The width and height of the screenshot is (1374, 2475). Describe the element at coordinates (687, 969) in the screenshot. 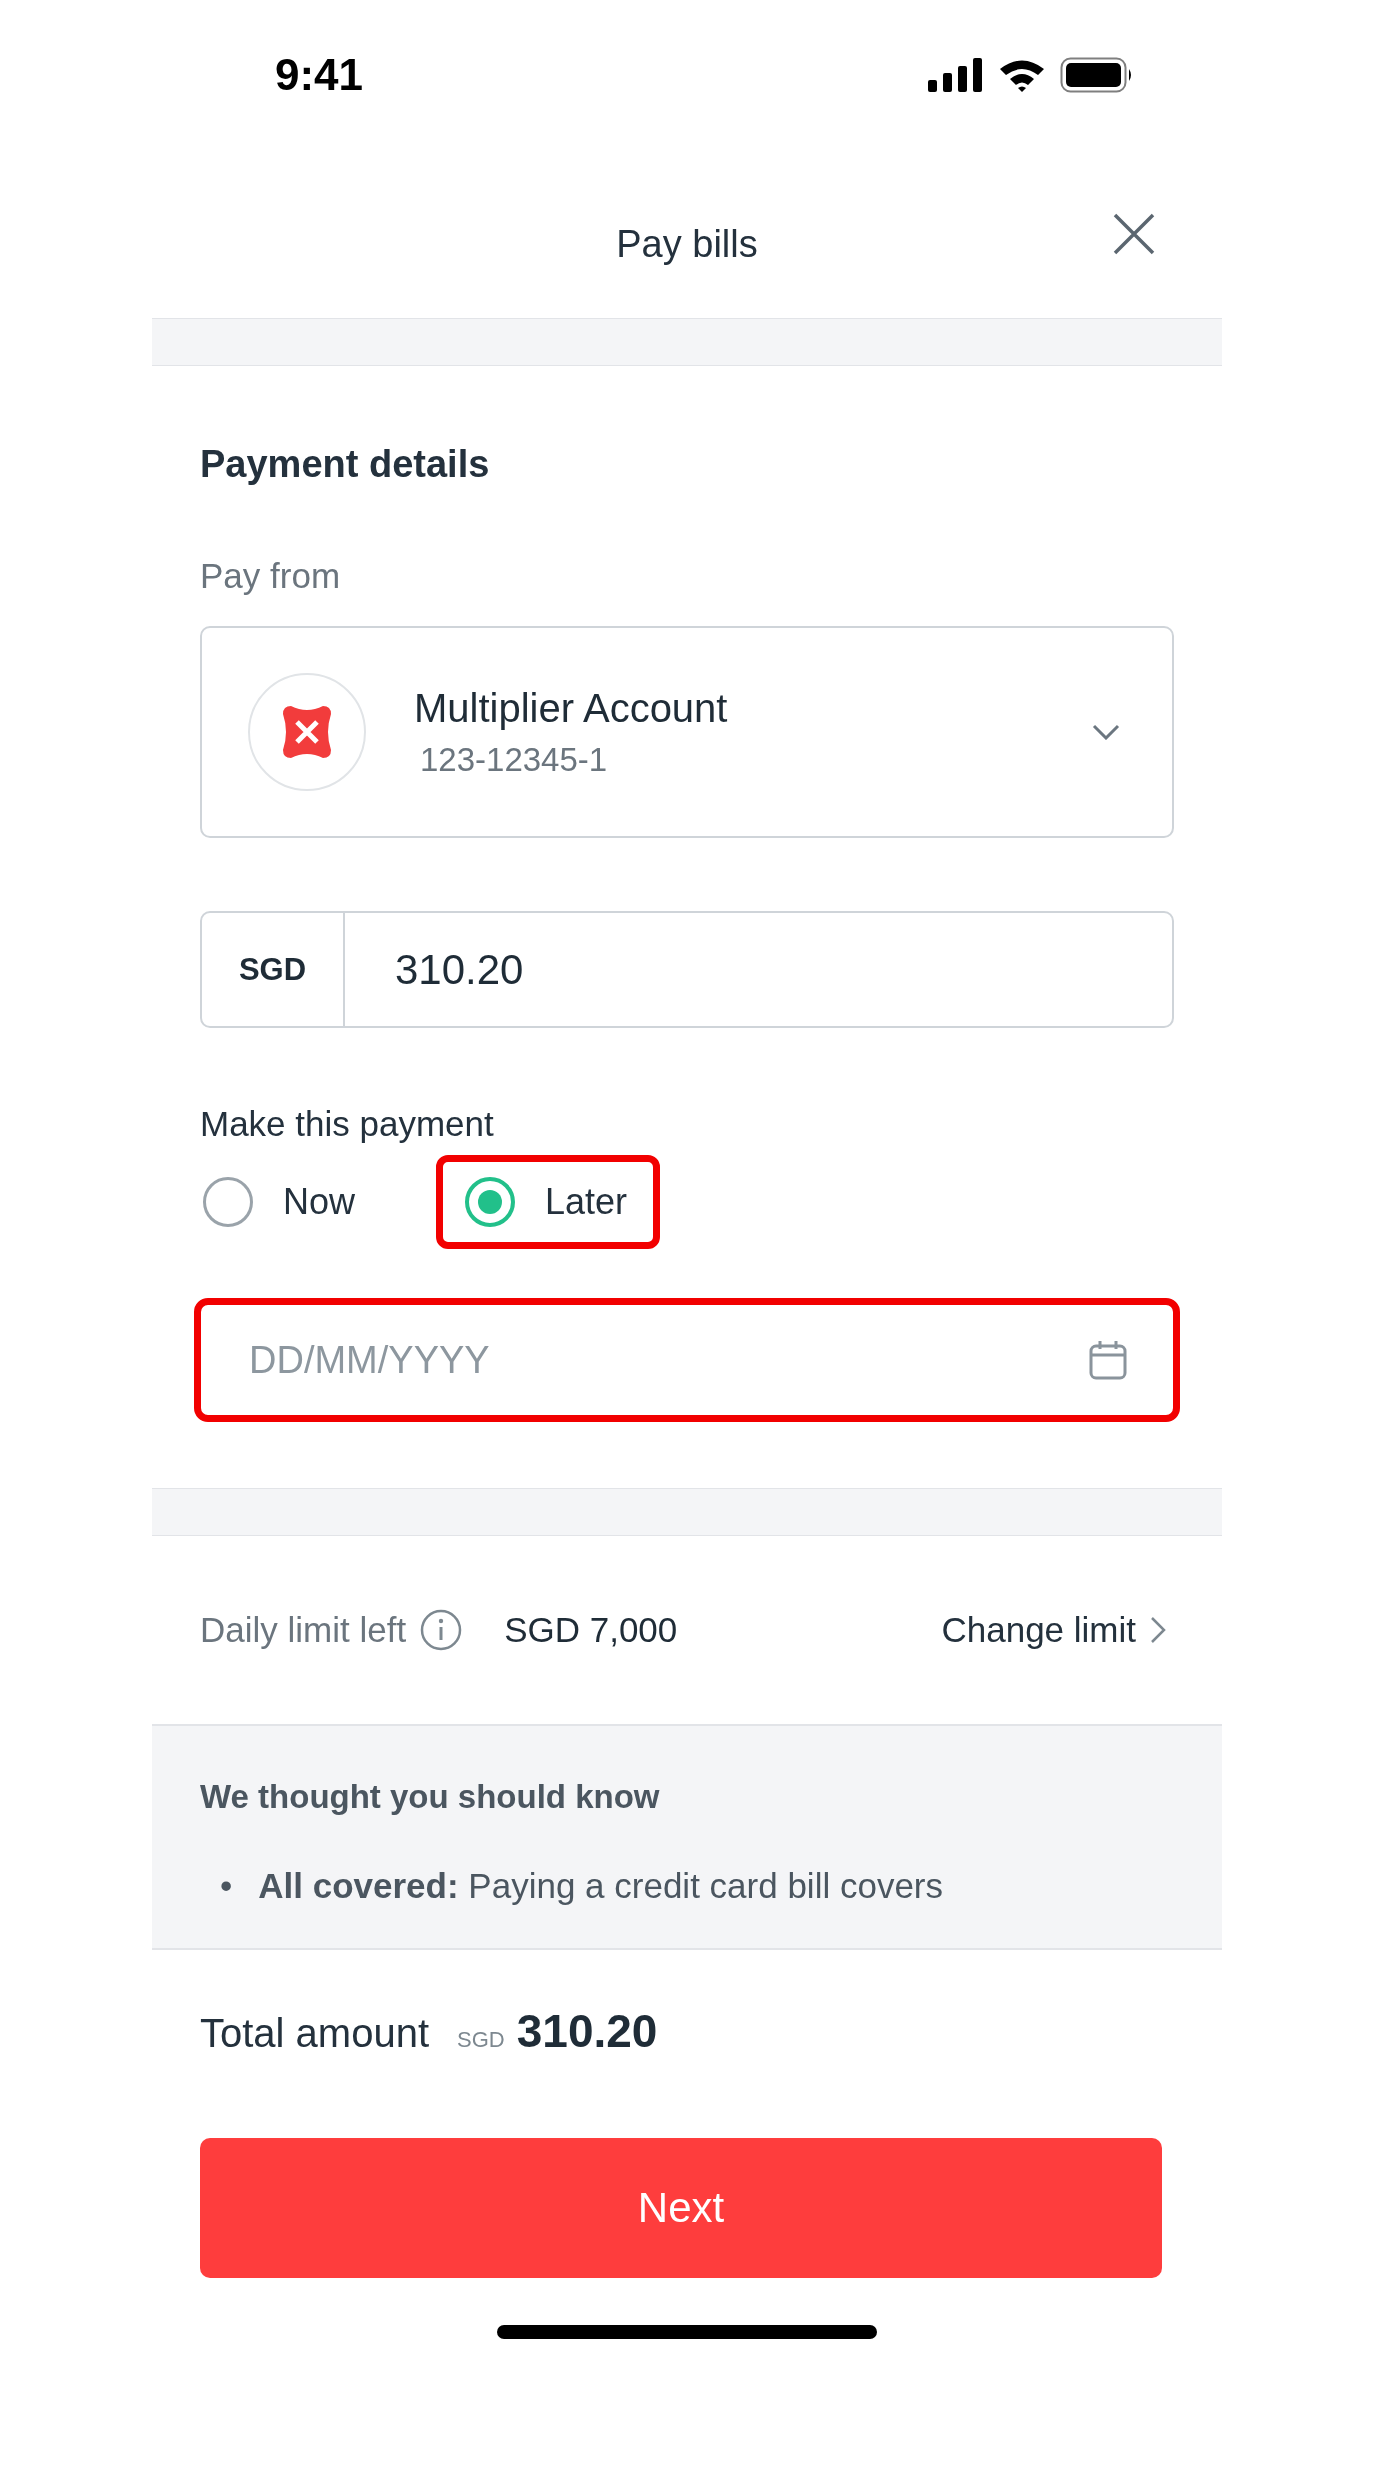

I see `amount-field: SGD 310.20` at that location.